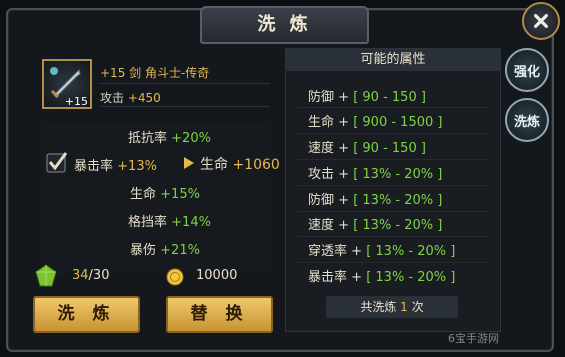 The image size is (565, 357). Describe the element at coordinates (321, 174) in the screenshot. I see `attribute-label: 攻击` at that location.